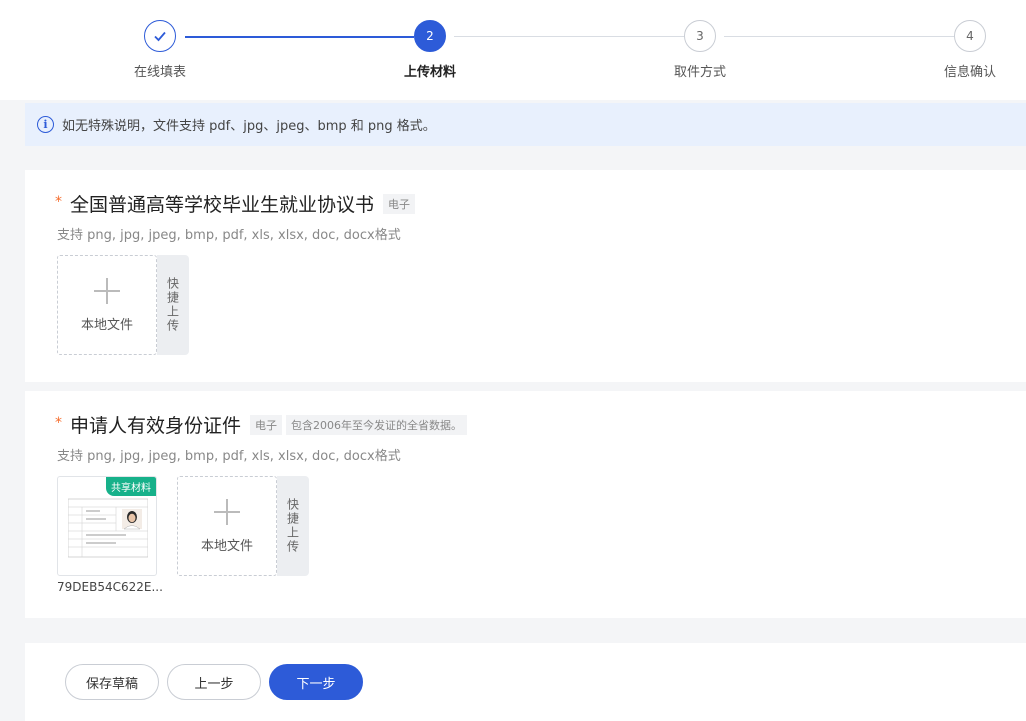  I want to click on shared-material-badge: 共享材料, so click(131, 486).